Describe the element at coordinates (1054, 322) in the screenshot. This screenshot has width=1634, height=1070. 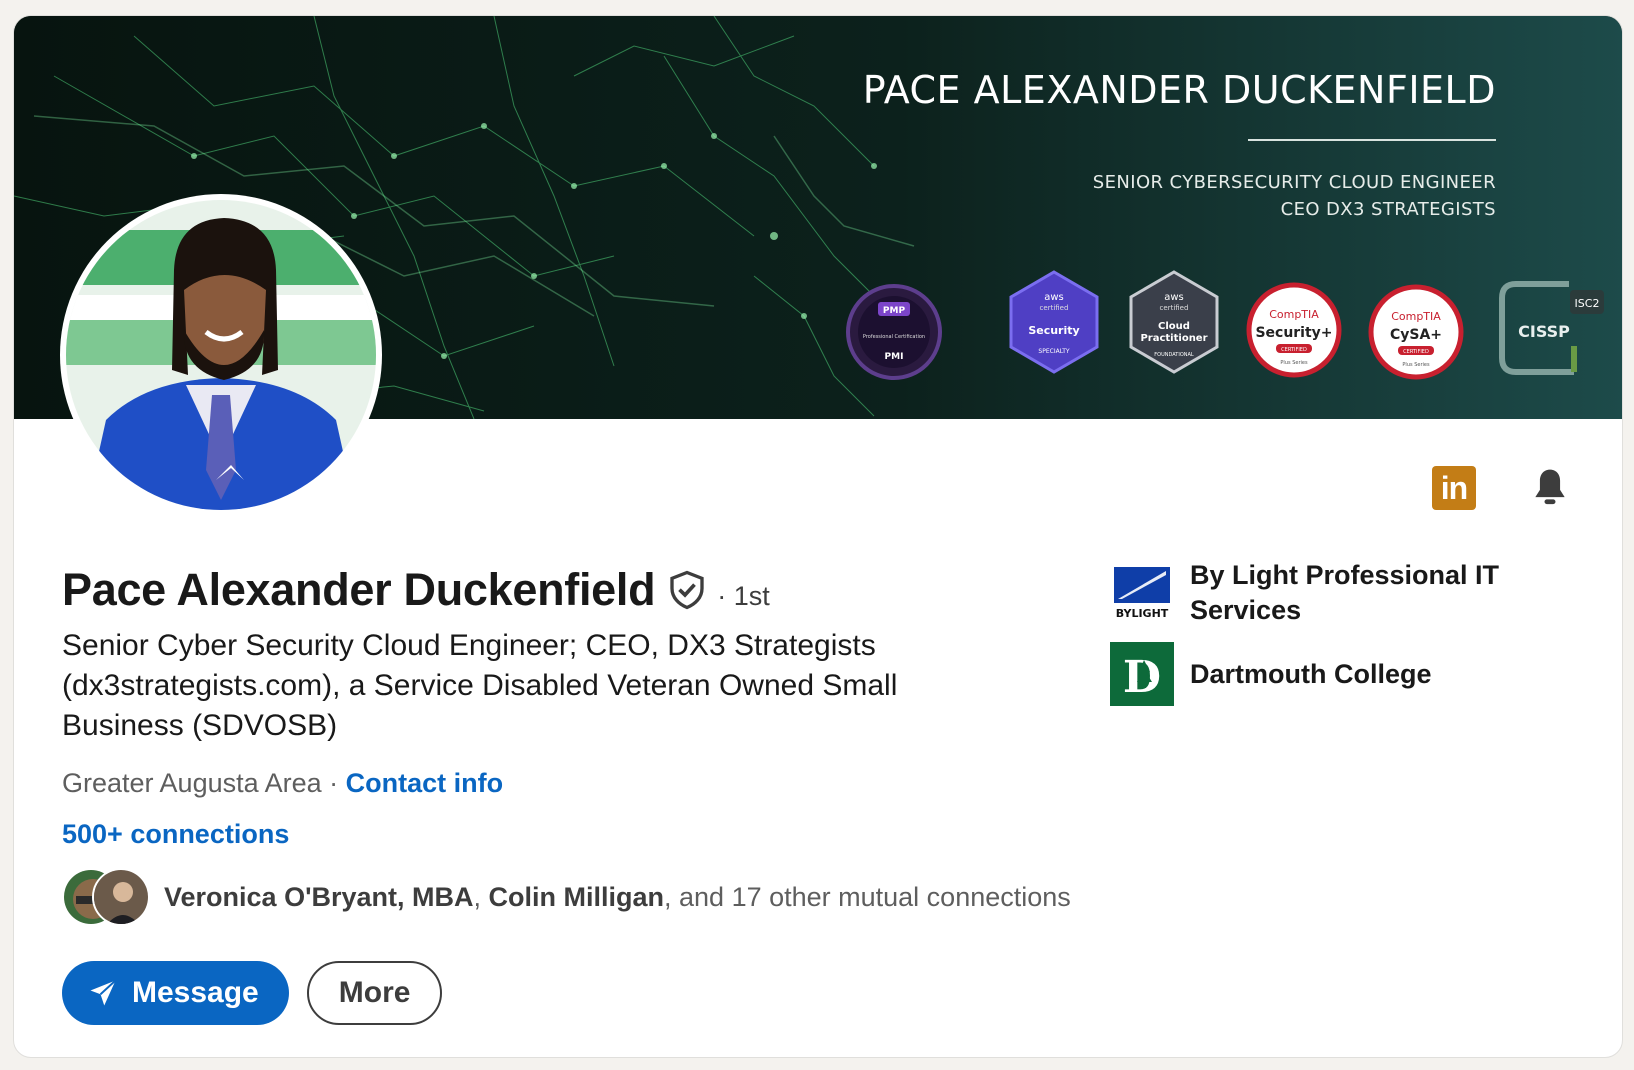
I see `aws-security-badge: aws certified Security SPECIALTY` at that location.